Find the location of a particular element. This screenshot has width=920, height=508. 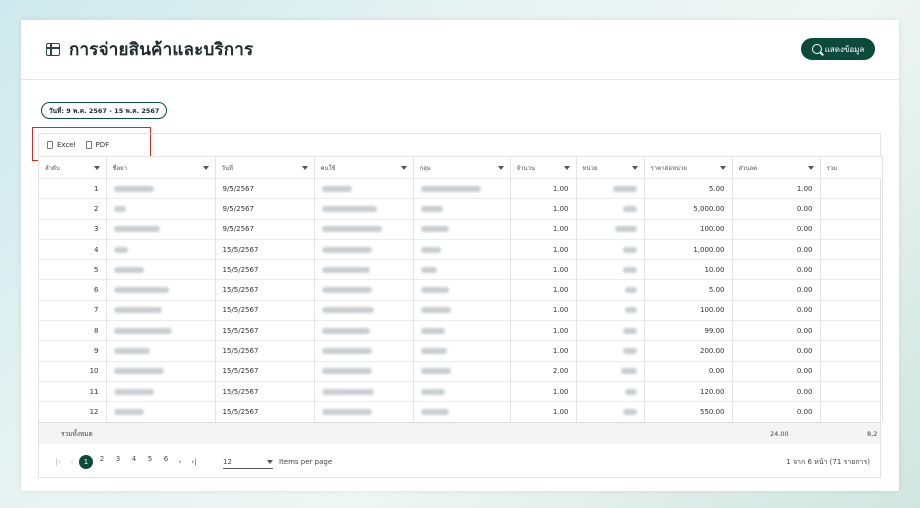

column-header: ราคาต่อหน่วย is located at coordinates (688, 167).